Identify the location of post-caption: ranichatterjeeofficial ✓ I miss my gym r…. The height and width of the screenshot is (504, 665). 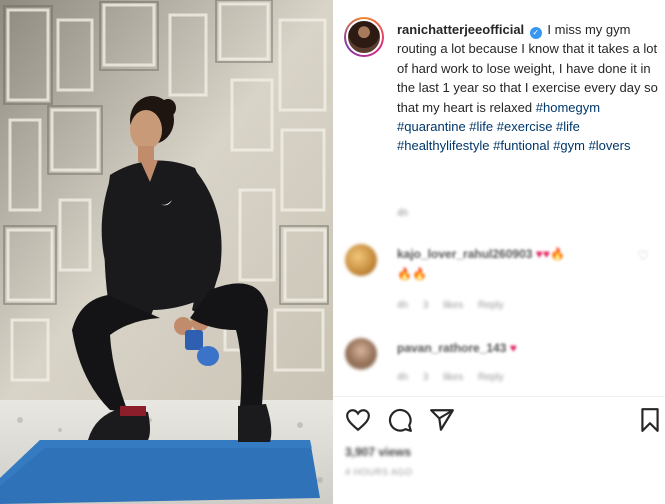
(528, 88).